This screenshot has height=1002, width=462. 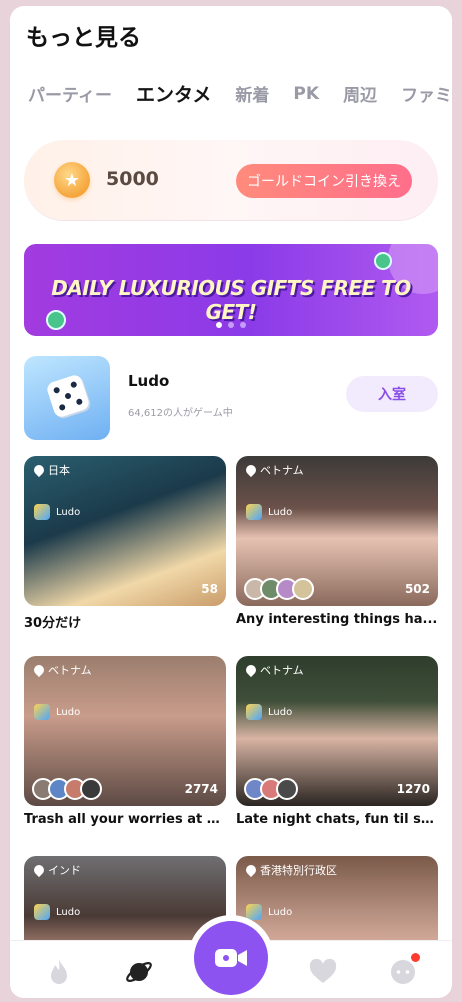 I want to click on page-title: もっと見る, so click(x=83, y=38).